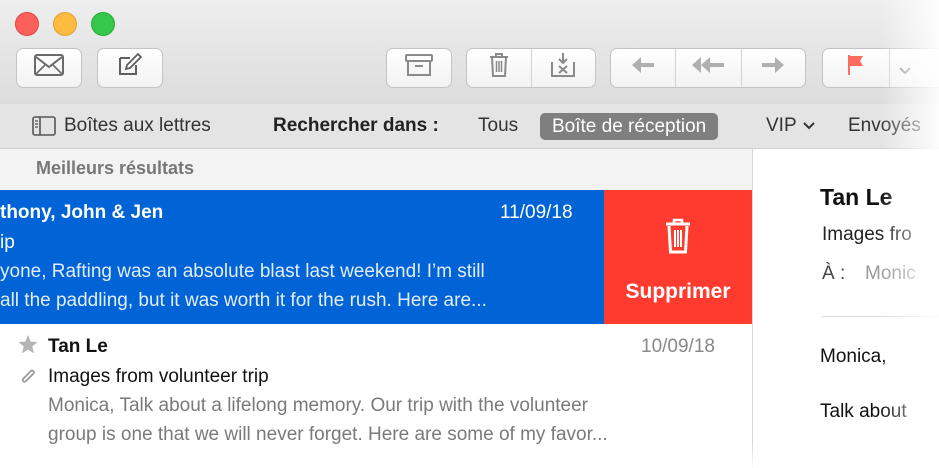 This screenshot has width=939, height=468. What do you see at coordinates (158, 376) in the screenshot?
I see `message-subject: Images from volunteer trip` at bounding box center [158, 376].